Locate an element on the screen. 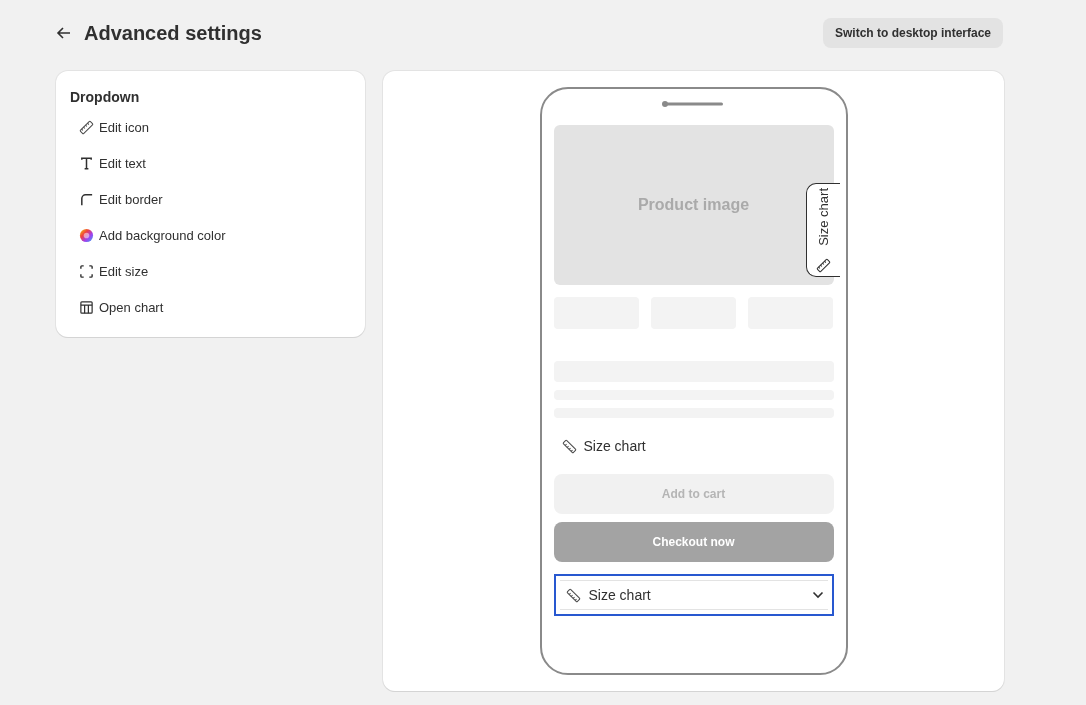  menu-item: Edit size is located at coordinates (210, 271).